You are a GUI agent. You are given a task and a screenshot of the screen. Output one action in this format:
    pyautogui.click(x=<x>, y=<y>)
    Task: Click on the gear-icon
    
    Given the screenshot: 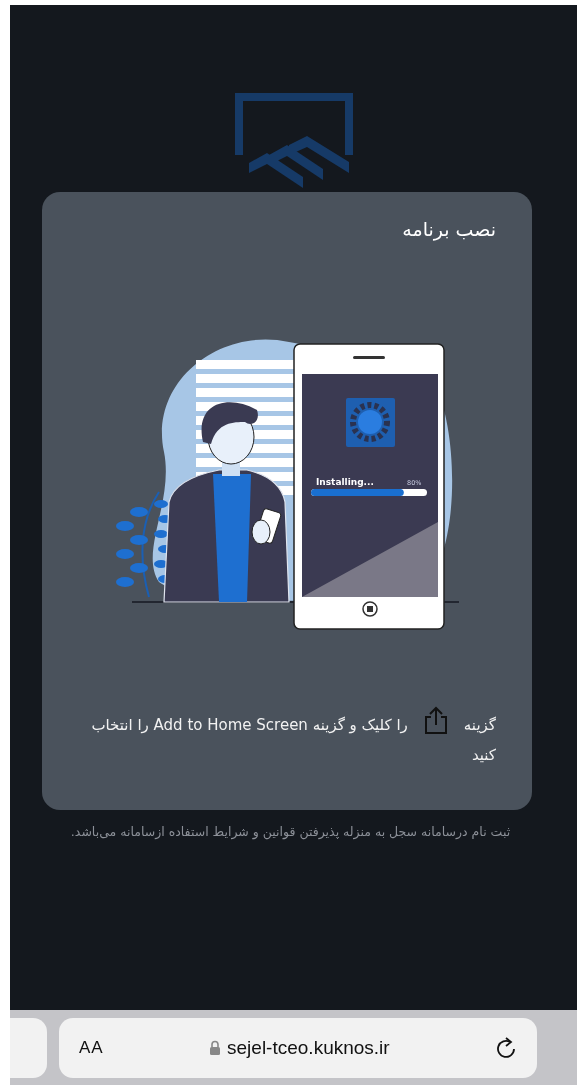 What is the action you would take?
    pyautogui.click(x=370, y=422)
    